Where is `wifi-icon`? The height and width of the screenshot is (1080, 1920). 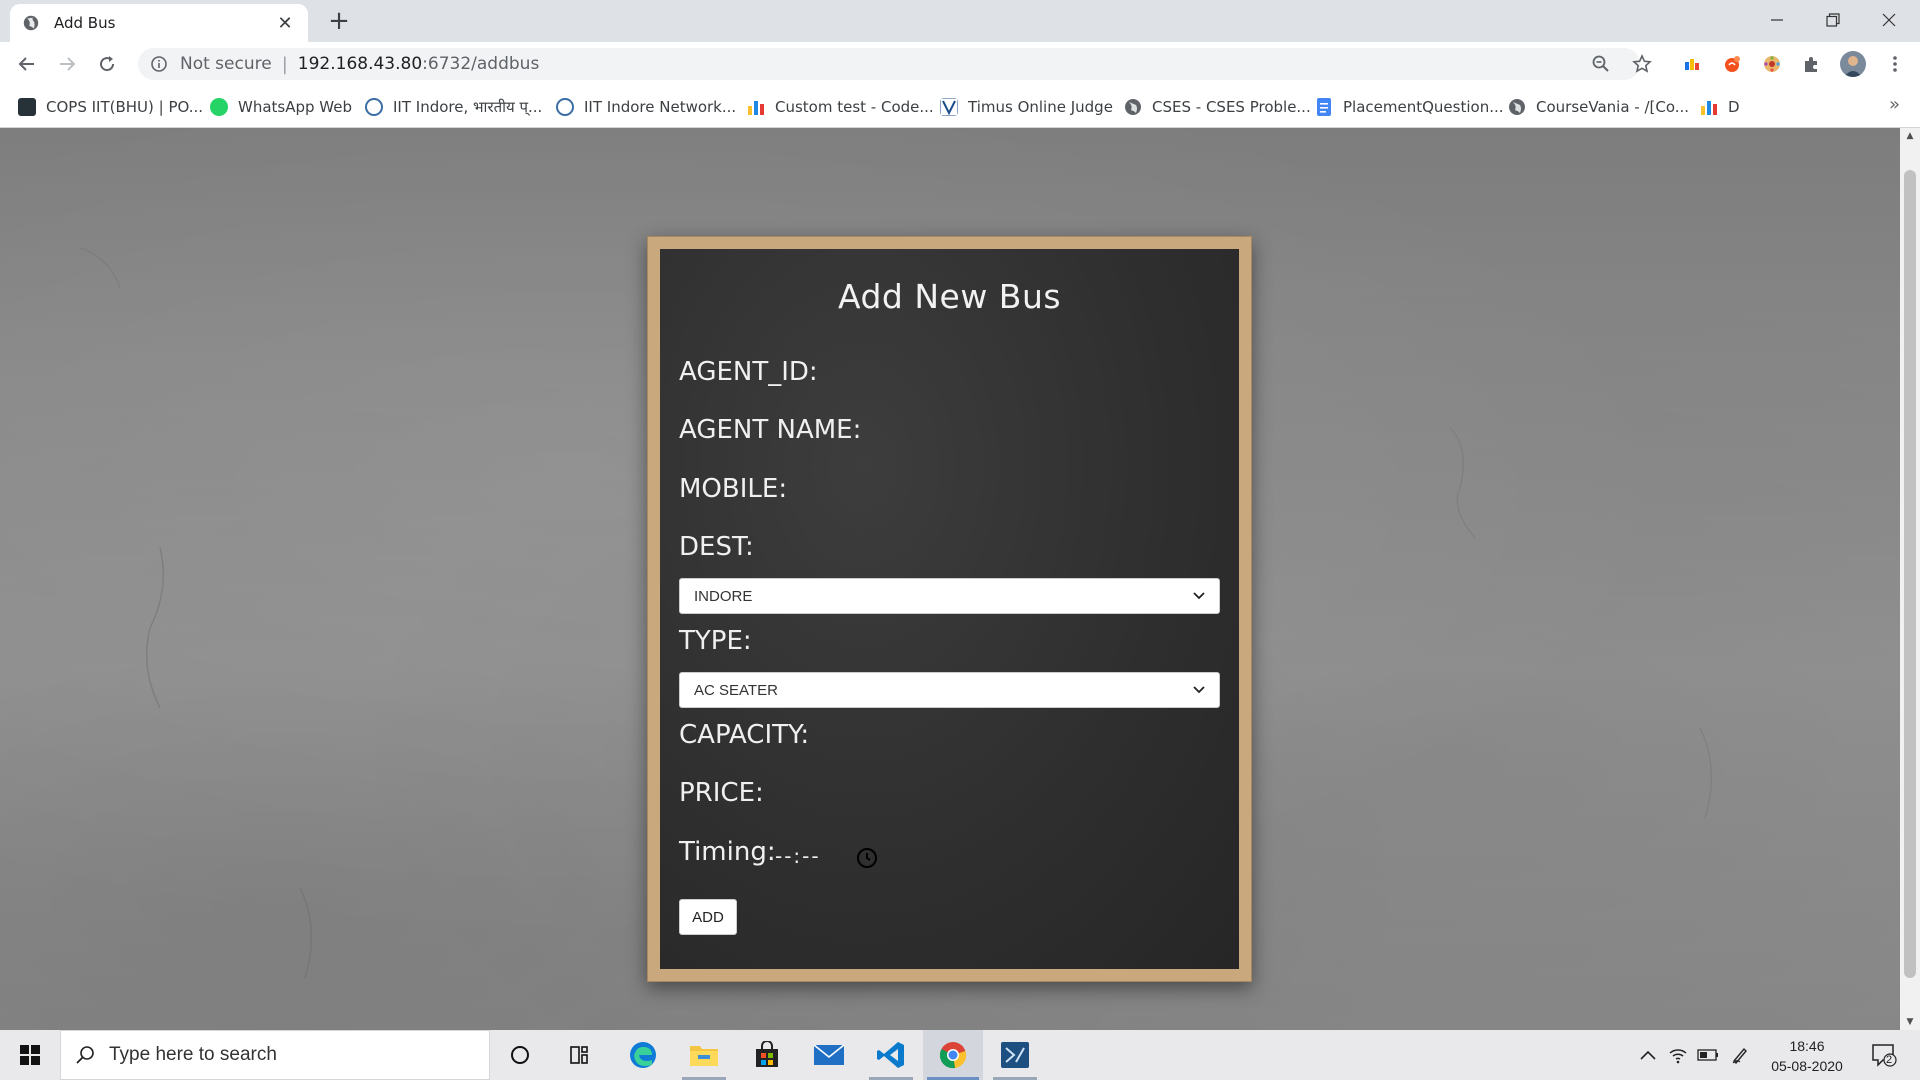
wifi-icon is located at coordinates (1678, 1055).